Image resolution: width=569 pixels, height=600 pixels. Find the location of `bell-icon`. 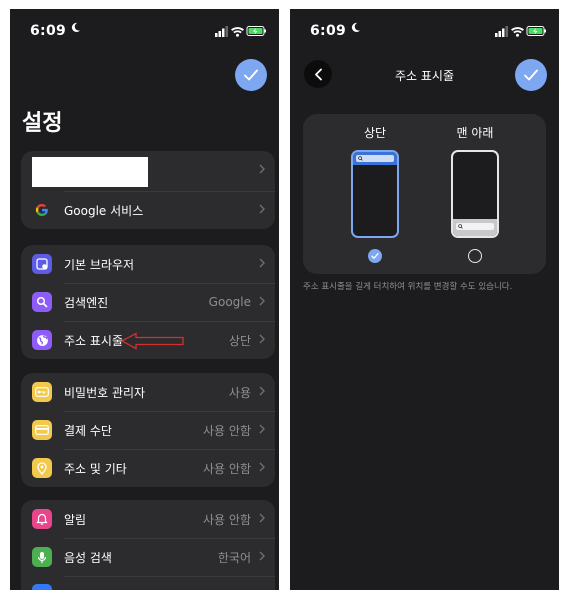

bell-icon is located at coordinates (42, 519).